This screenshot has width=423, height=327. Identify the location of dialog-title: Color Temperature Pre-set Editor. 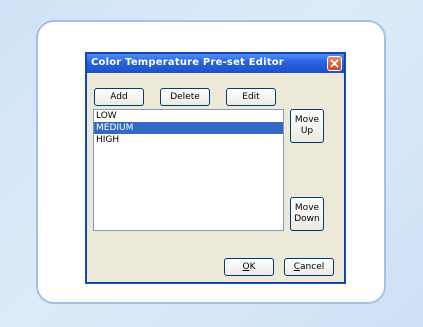
(187, 62).